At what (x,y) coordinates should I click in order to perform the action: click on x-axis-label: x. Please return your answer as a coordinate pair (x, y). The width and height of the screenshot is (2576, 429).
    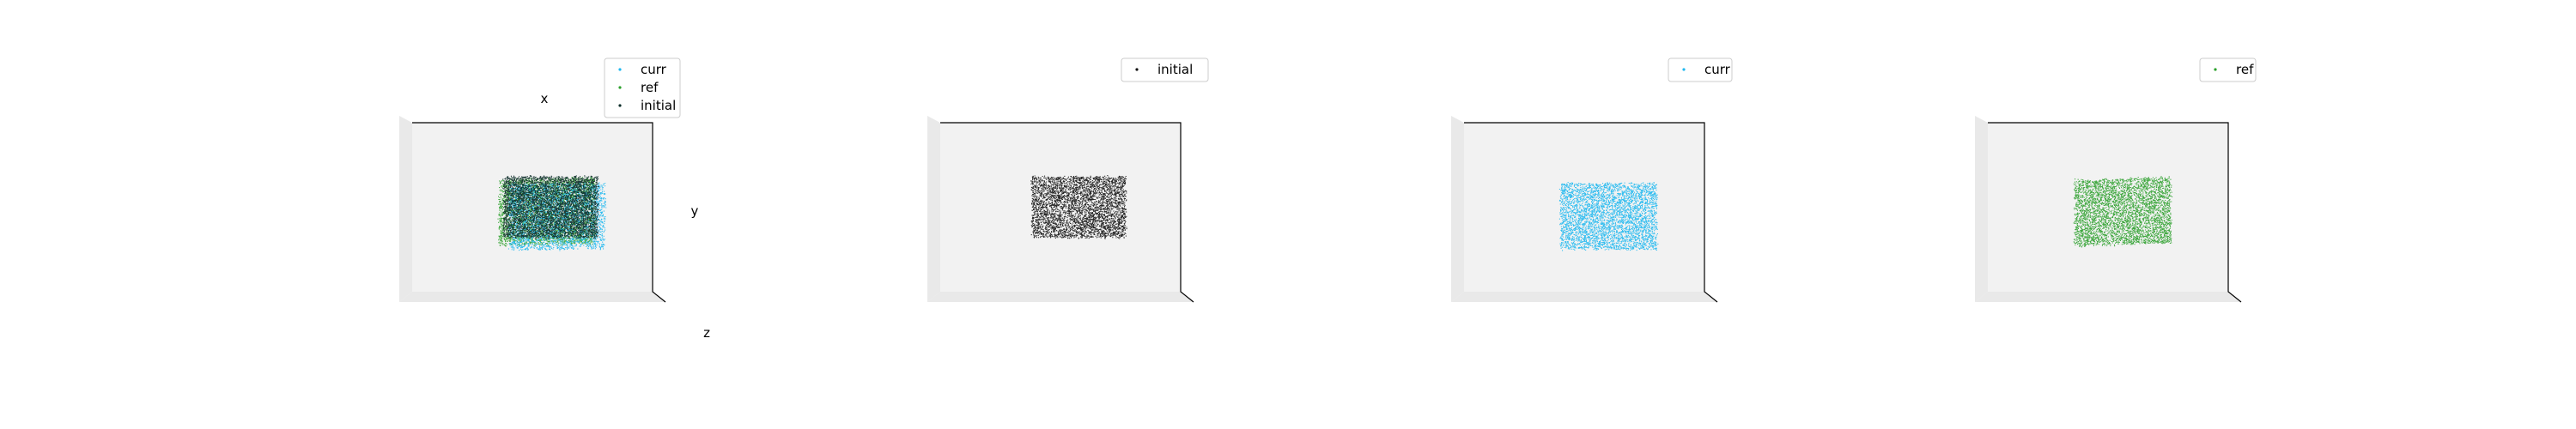
    Looking at the image, I should click on (545, 98).